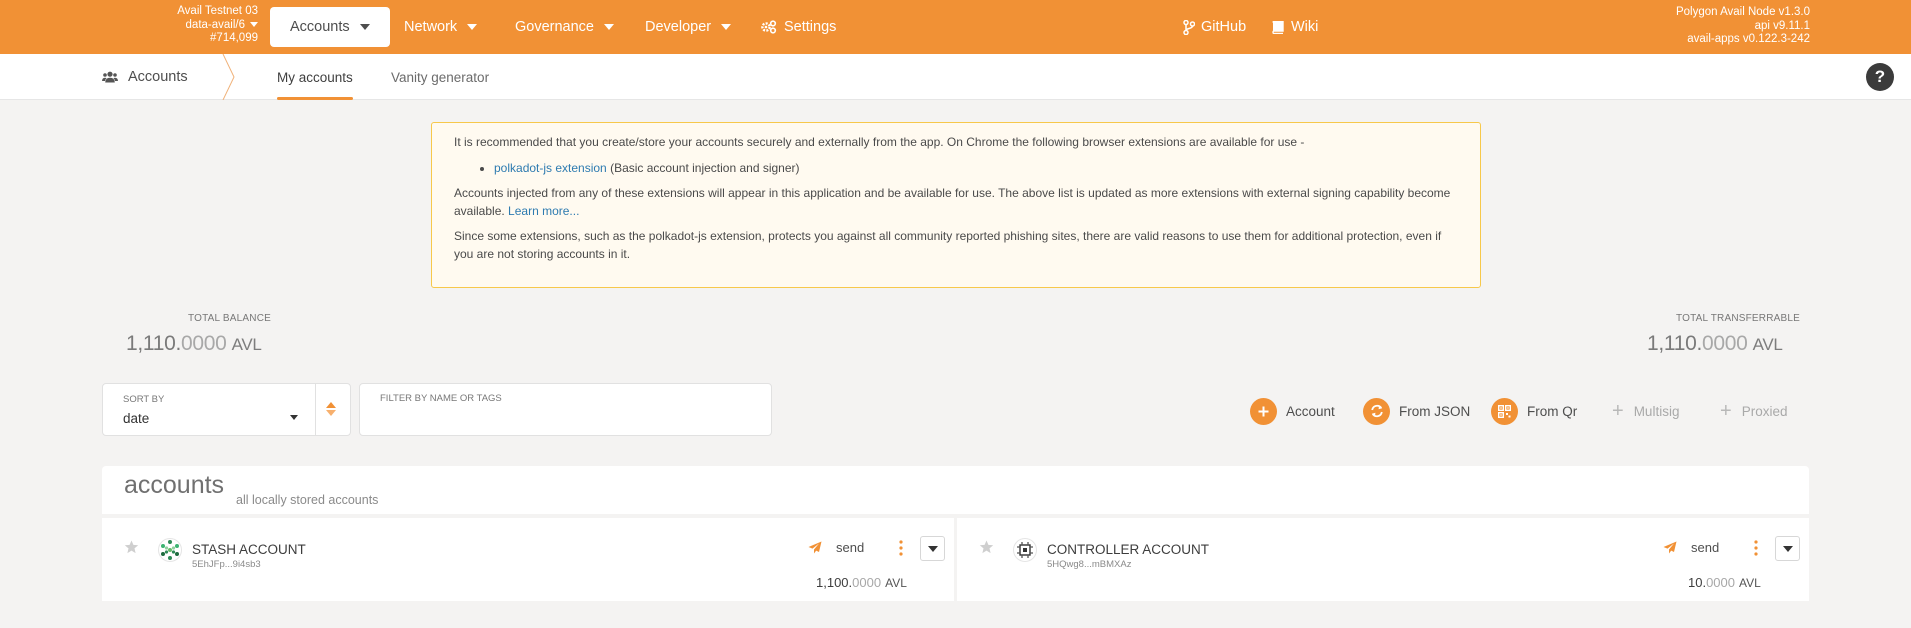 This screenshot has height=628, width=1911. What do you see at coordinates (249, 549) in the screenshot?
I see `account-name: STASH ACCOUNT` at bounding box center [249, 549].